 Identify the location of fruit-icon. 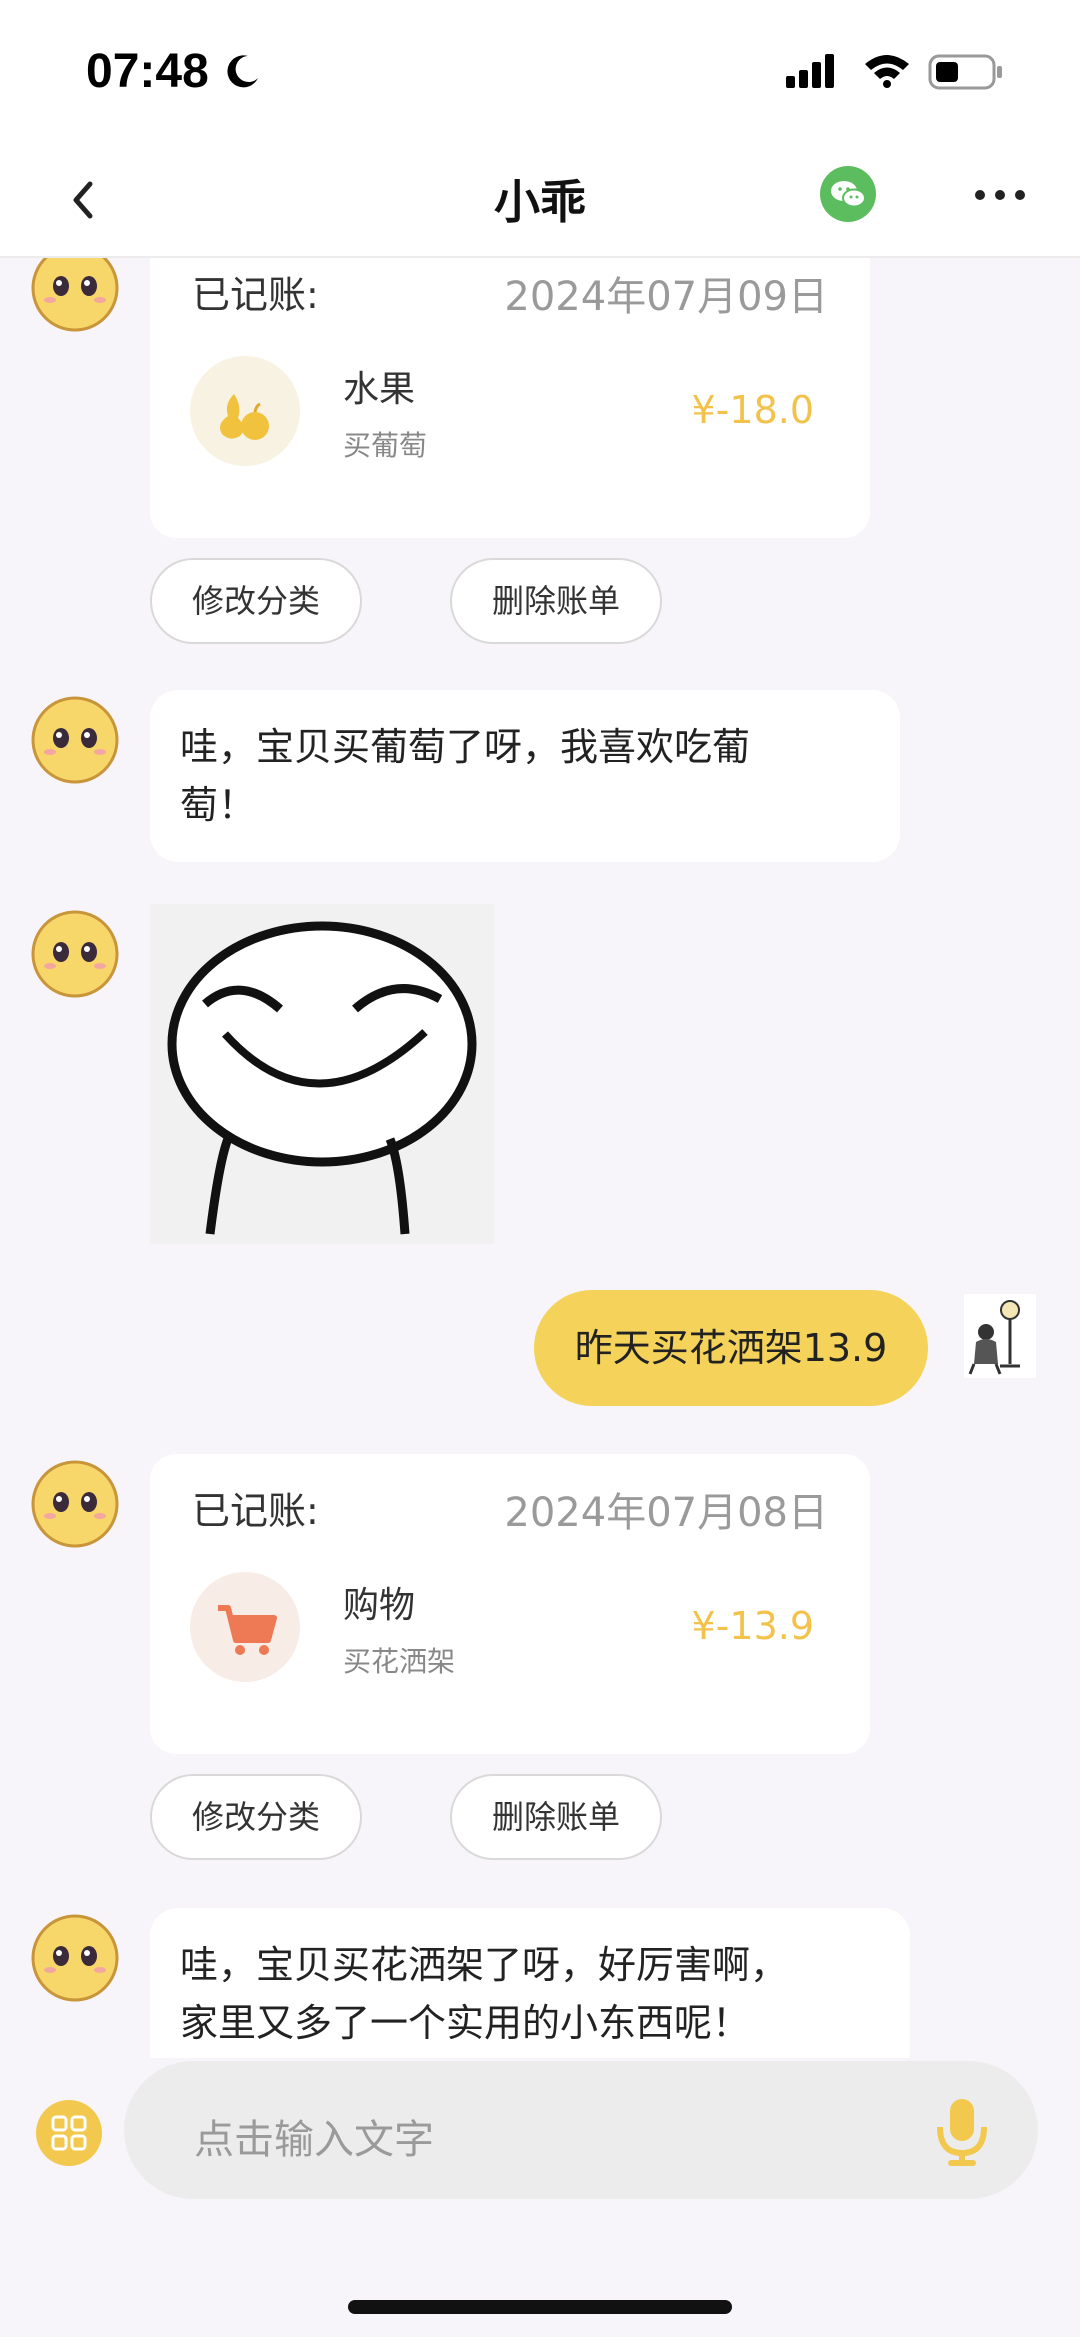
(245, 411).